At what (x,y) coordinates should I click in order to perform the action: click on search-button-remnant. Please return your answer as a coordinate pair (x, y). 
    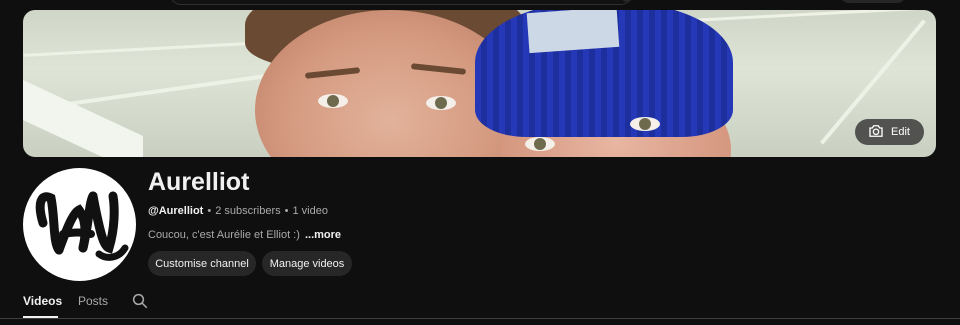
    Looking at the image, I should click on (627, 1).